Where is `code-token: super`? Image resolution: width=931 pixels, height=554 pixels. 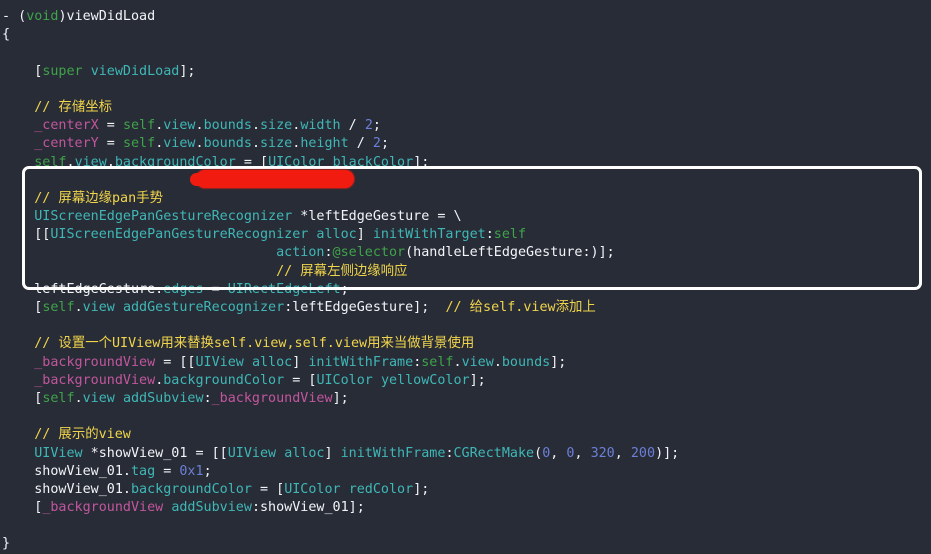
code-token: super is located at coordinates (62, 71).